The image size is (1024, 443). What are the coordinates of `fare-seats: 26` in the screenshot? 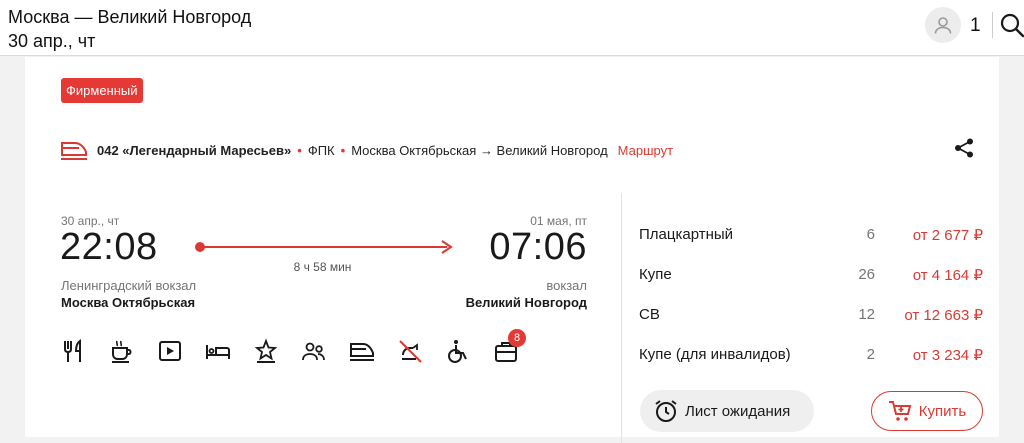 It's located at (866, 274).